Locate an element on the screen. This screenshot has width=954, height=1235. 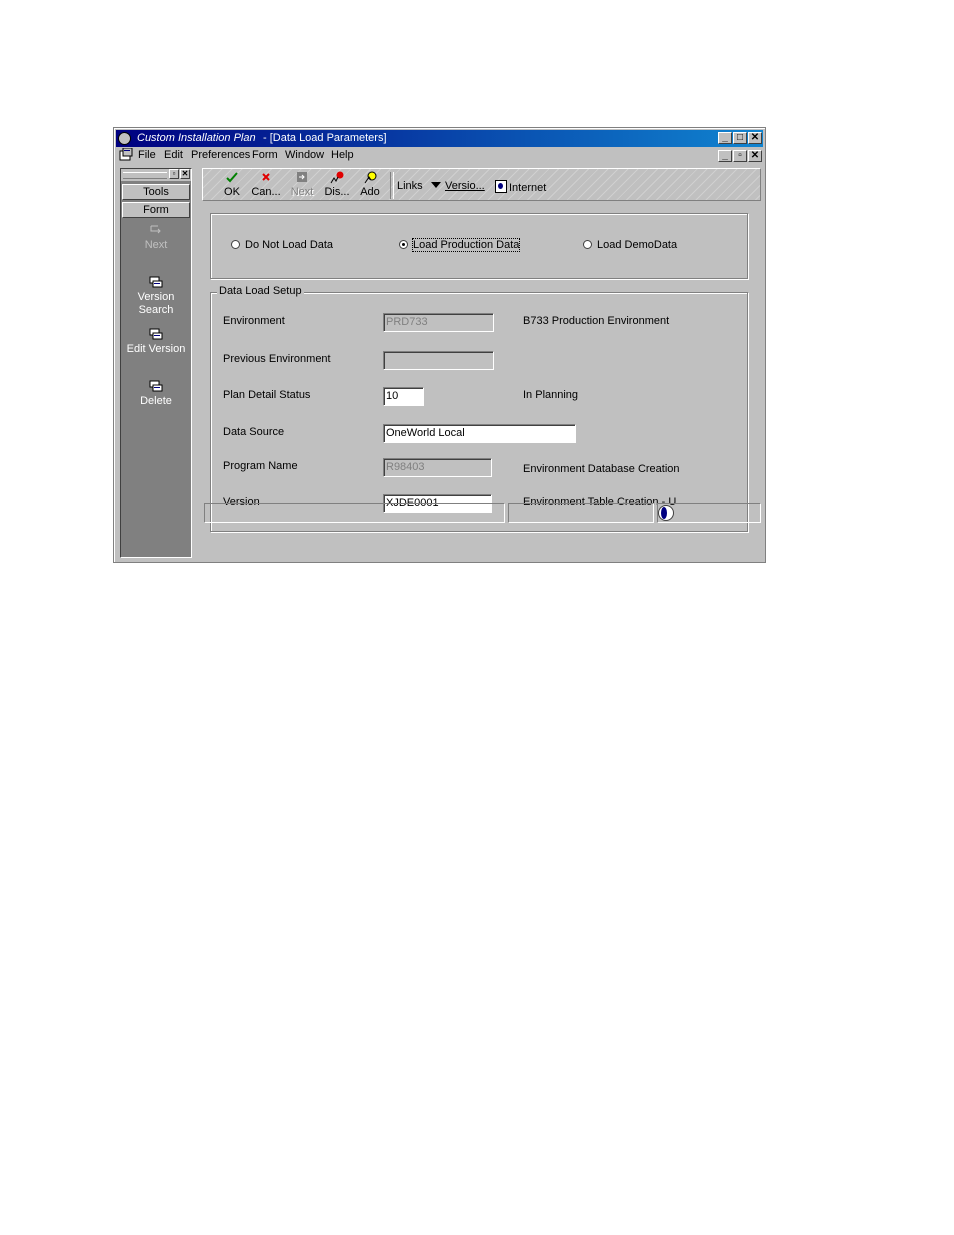
program-name-field: R98403 is located at coordinates (437, 467).